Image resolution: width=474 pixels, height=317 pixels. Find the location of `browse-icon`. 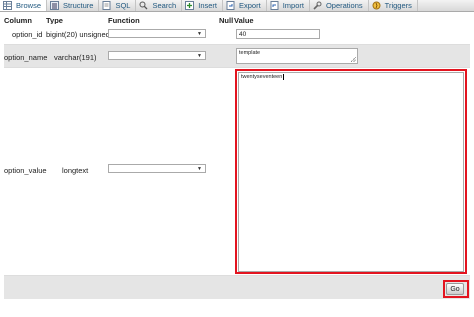

browse-icon is located at coordinates (7, 5).